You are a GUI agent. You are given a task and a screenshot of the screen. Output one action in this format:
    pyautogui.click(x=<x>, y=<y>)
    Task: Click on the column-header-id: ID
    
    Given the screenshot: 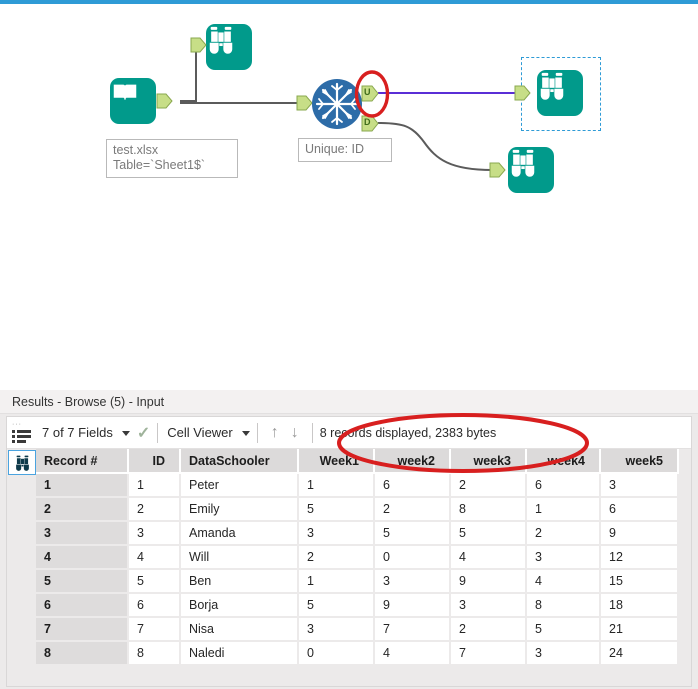 What is the action you would take?
    pyautogui.click(x=154, y=461)
    